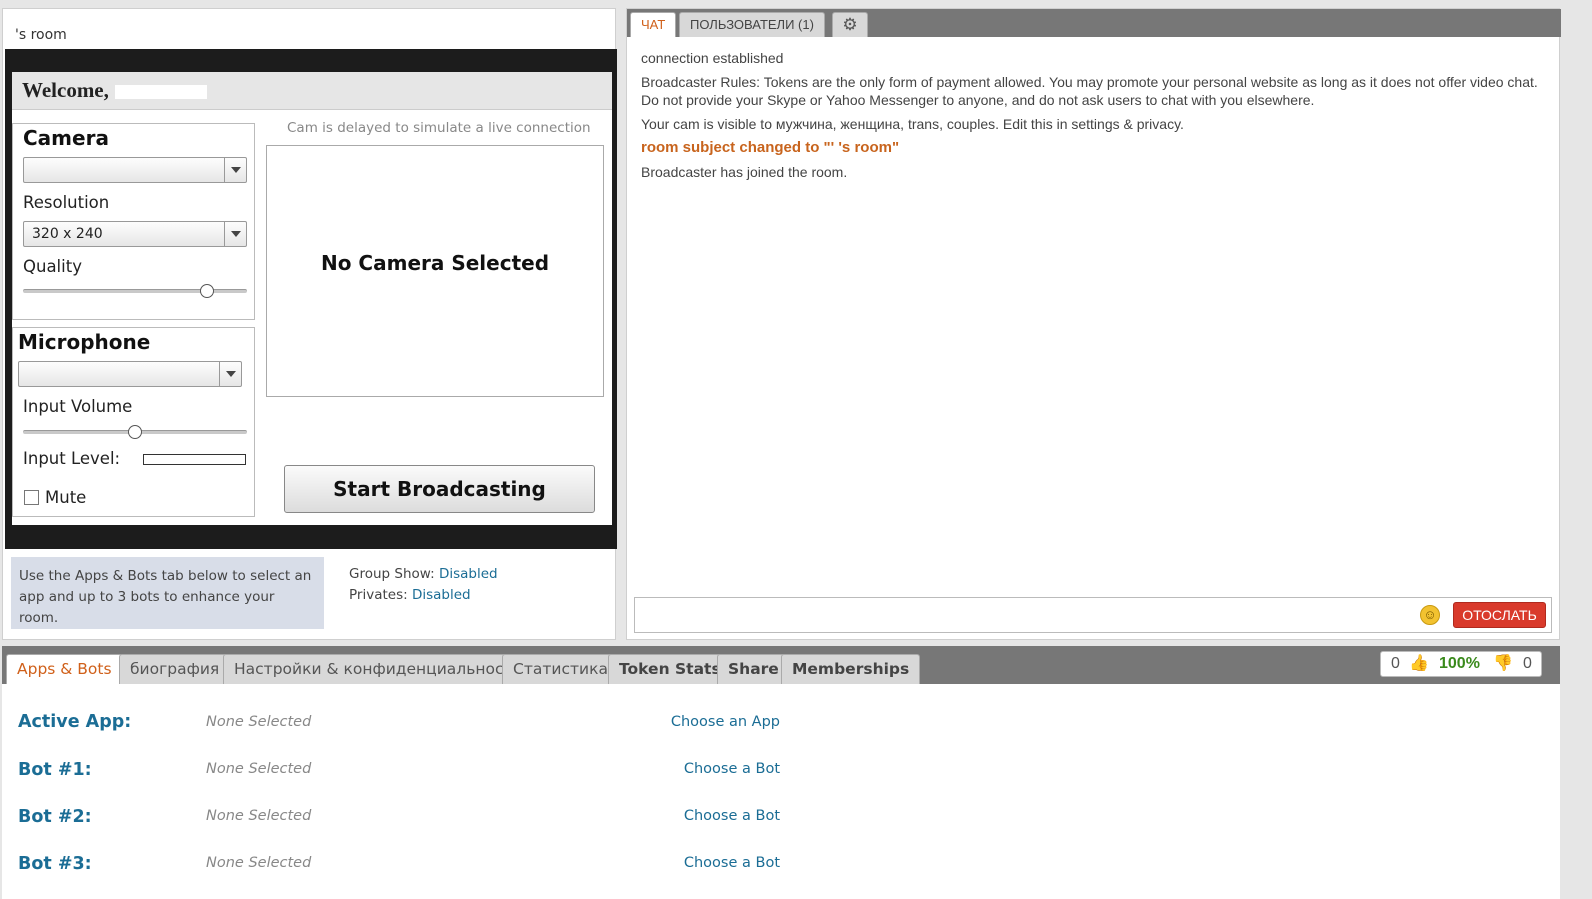 The height and width of the screenshot is (899, 1592). What do you see at coordinates (75, 722) in the screenshot?
I see `active-app-label: Active App:` at bounding box center [75, 722].